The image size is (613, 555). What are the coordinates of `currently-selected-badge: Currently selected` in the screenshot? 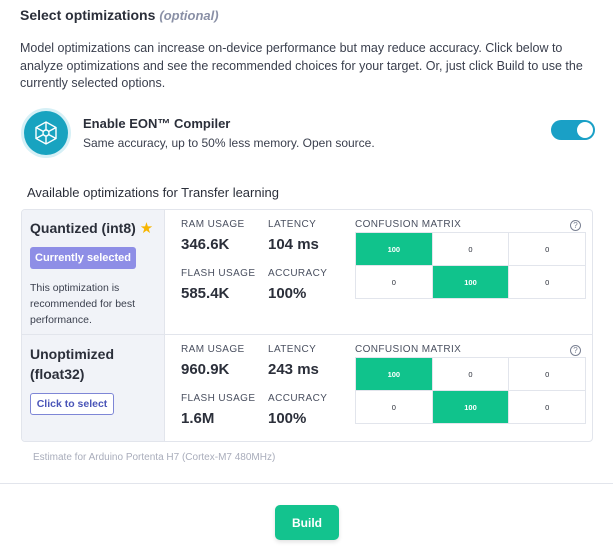 It's located at (83, 258).